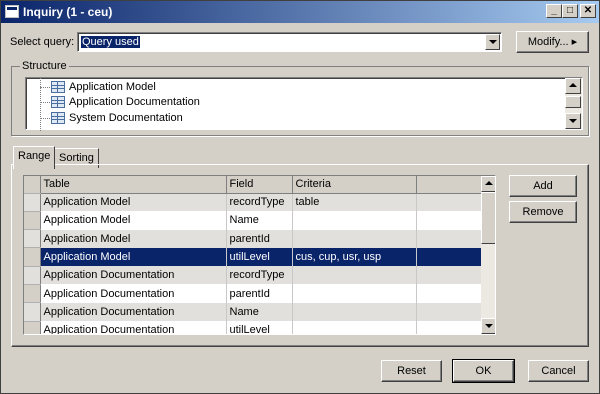  I want to click on row-selector-header, so click(32, 185).